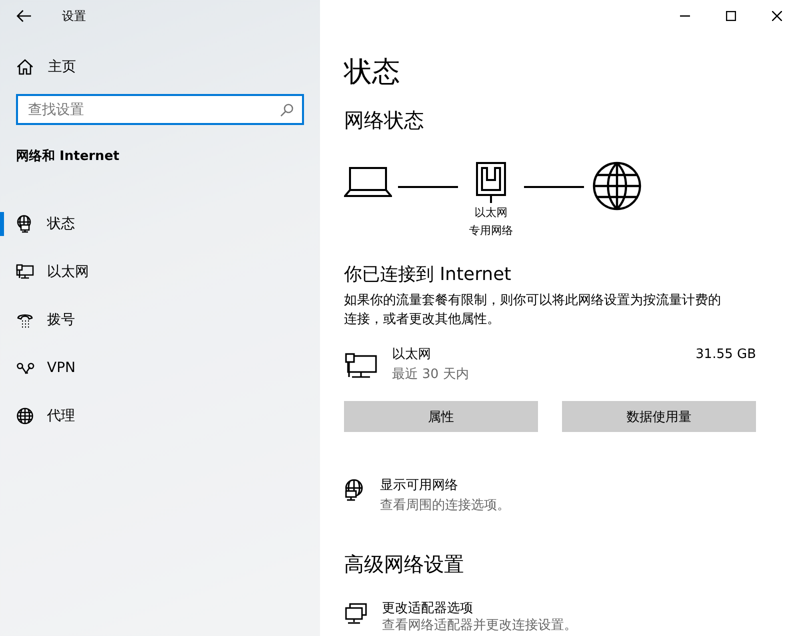  I want to click on connection-status: 你已连接到 Internet, so click(428, 275).